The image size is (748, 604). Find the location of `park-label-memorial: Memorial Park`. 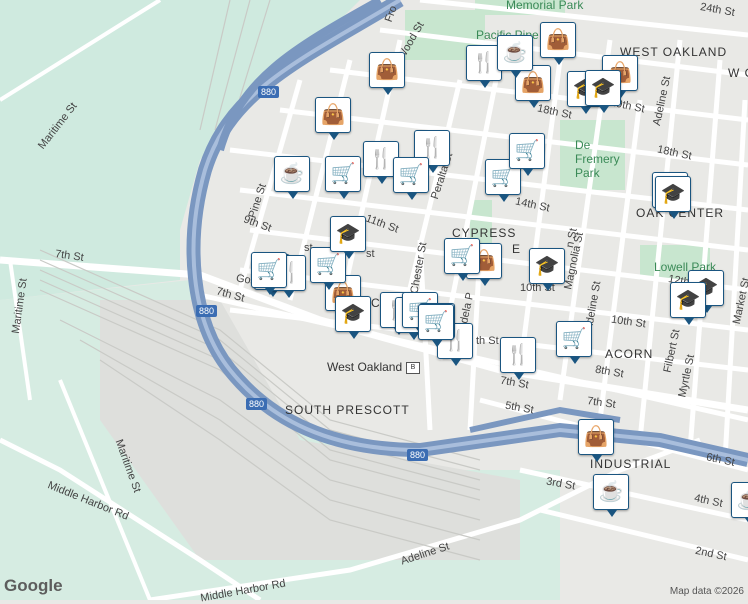

park-label-memorial: Memorial Park is located at coordinates (545, 6).